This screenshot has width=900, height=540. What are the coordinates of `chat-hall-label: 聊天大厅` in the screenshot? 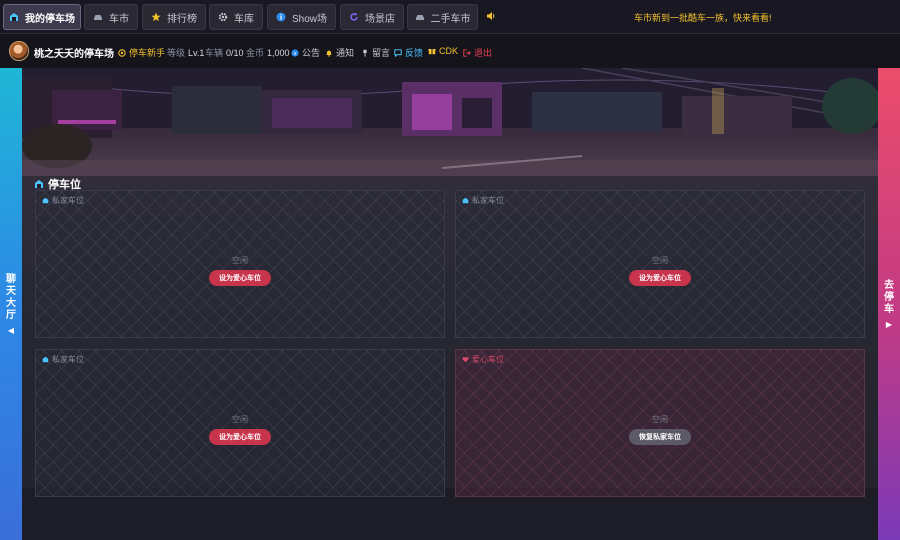 It's located at (11, 297).